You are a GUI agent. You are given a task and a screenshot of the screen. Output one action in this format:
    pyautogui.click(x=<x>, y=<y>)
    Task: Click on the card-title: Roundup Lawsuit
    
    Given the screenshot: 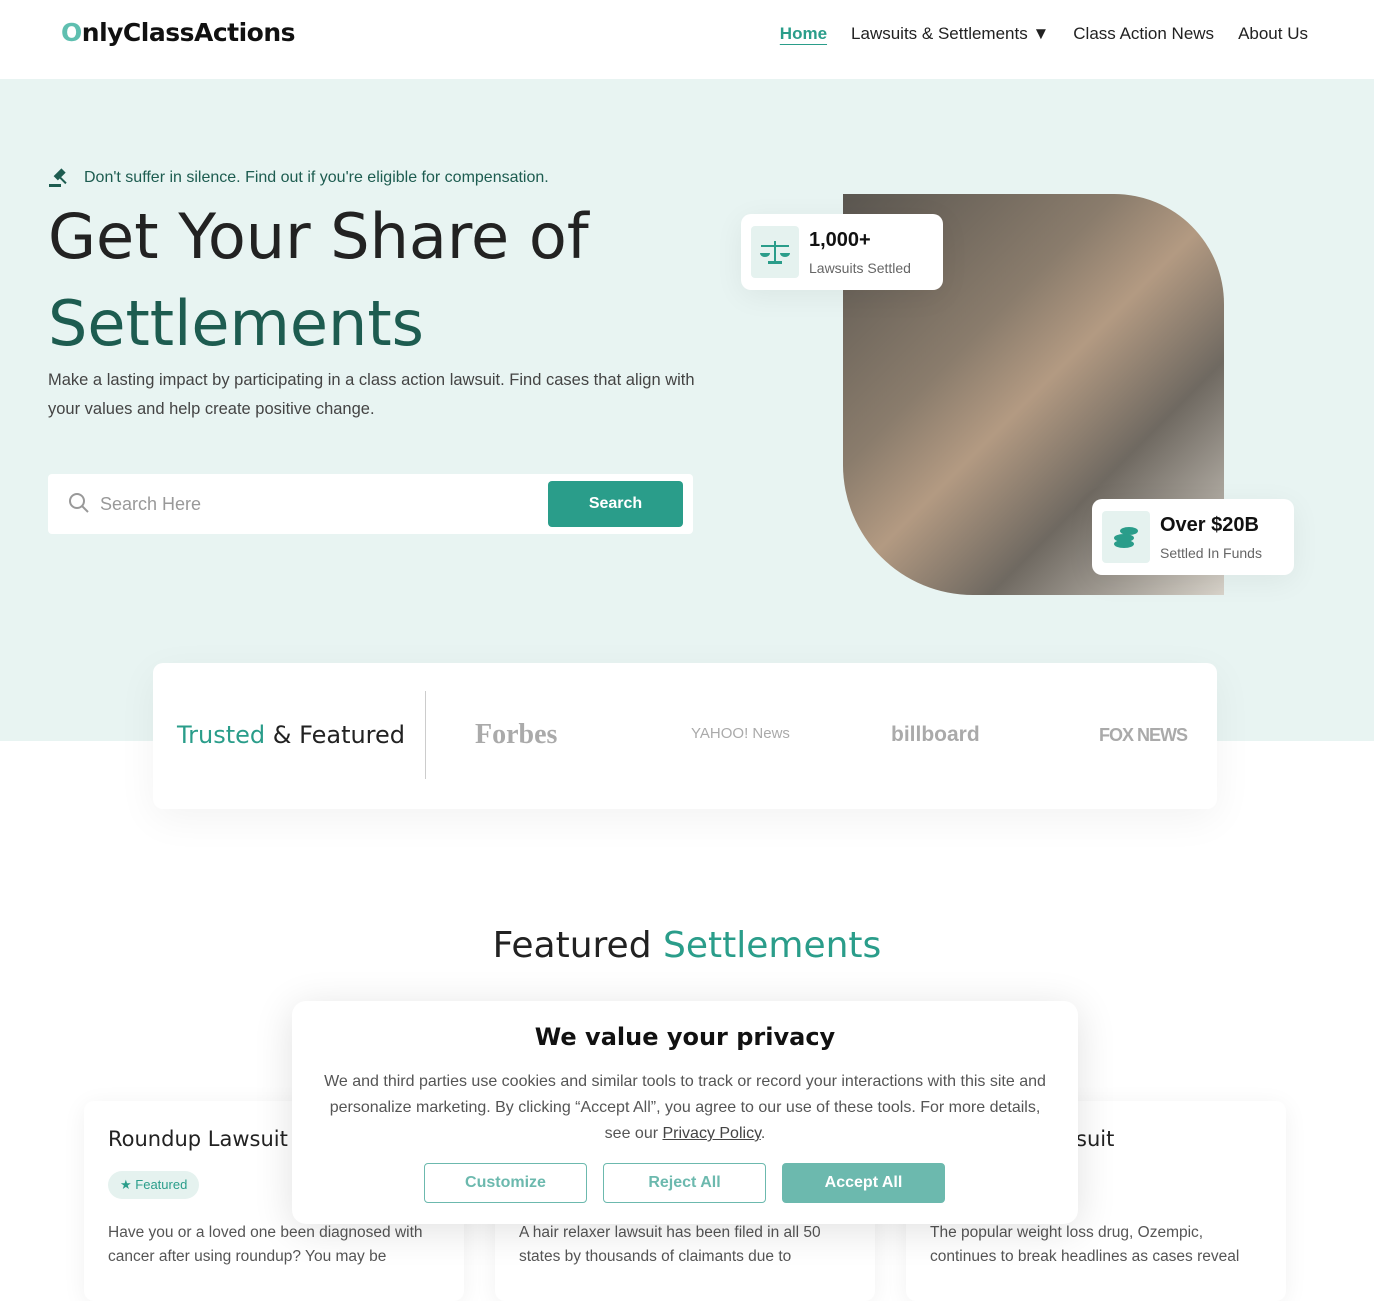 What is the action you would take?
    pyautogui.click(x=198, y=1139)
    